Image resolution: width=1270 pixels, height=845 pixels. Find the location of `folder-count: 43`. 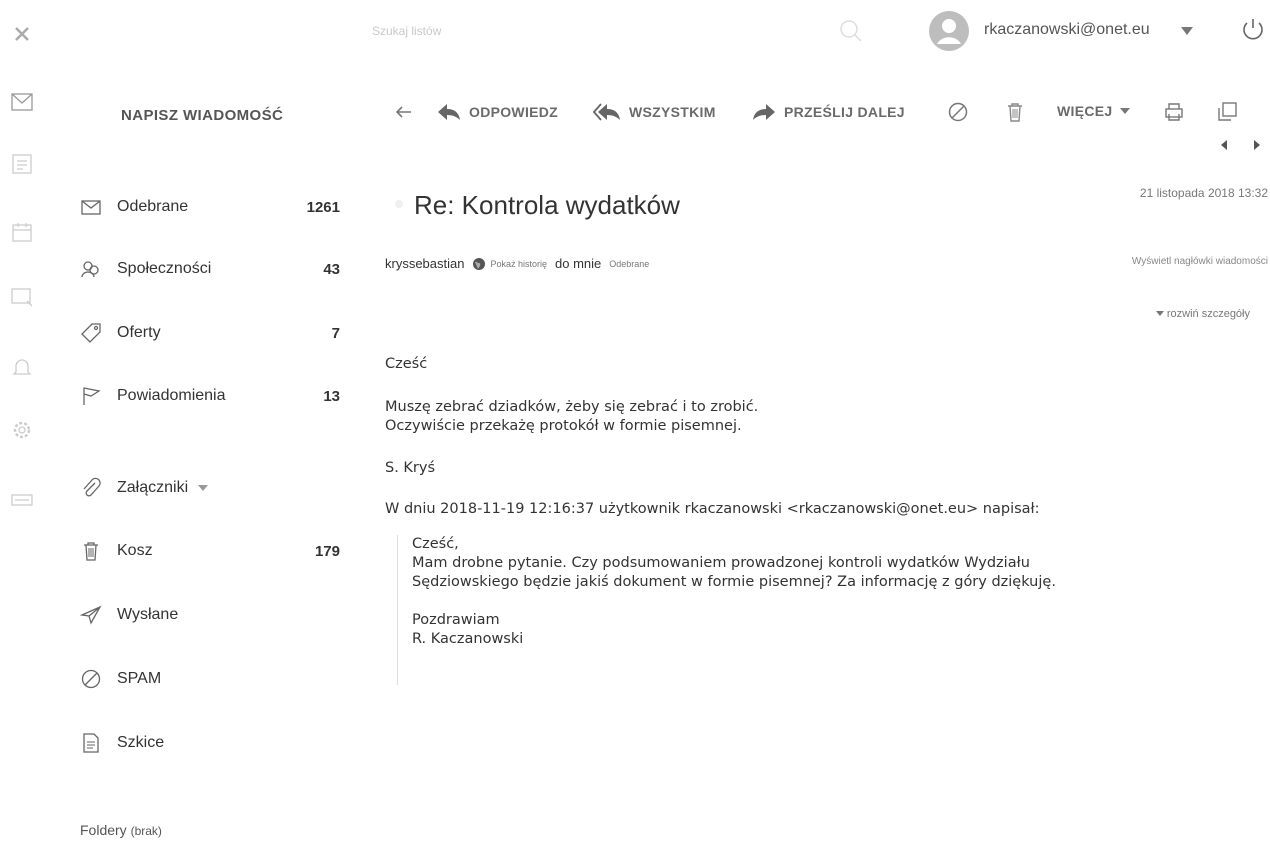

folder-count: 43 is located at coordinates (331, 269).